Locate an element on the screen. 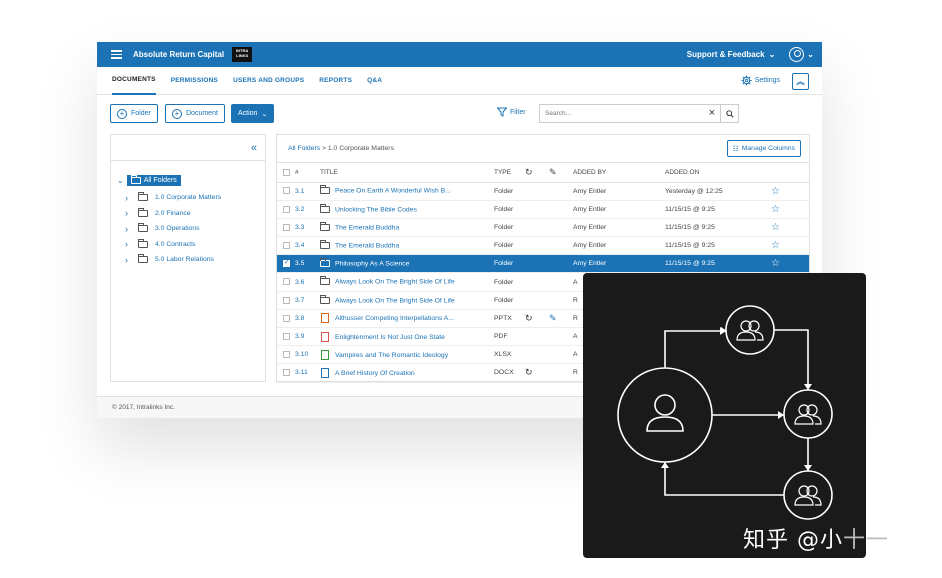 The image size is (942, 578). col-version: ↻ is located at coordinates (537, 173).